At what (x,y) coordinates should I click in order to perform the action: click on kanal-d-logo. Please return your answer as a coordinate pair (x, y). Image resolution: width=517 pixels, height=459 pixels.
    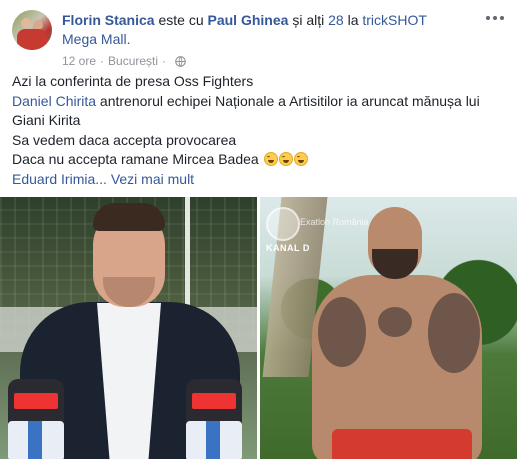
    Looking at the image, I should click on (283, 224).